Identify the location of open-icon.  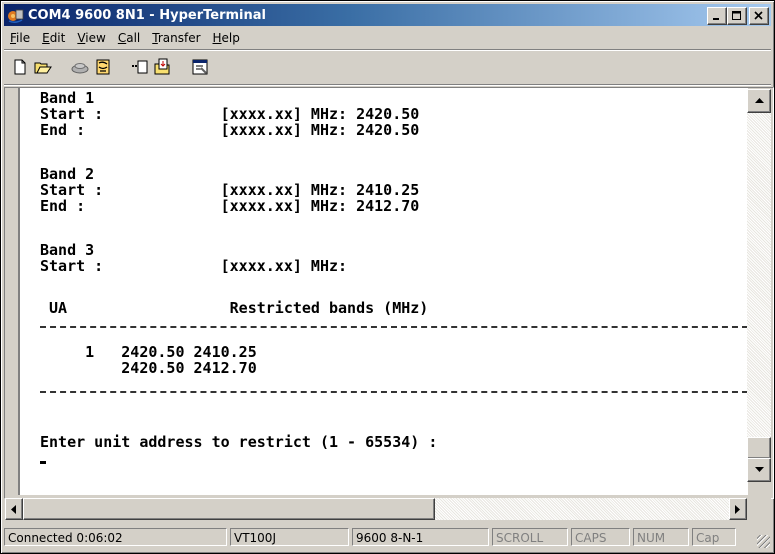
(43, 68).